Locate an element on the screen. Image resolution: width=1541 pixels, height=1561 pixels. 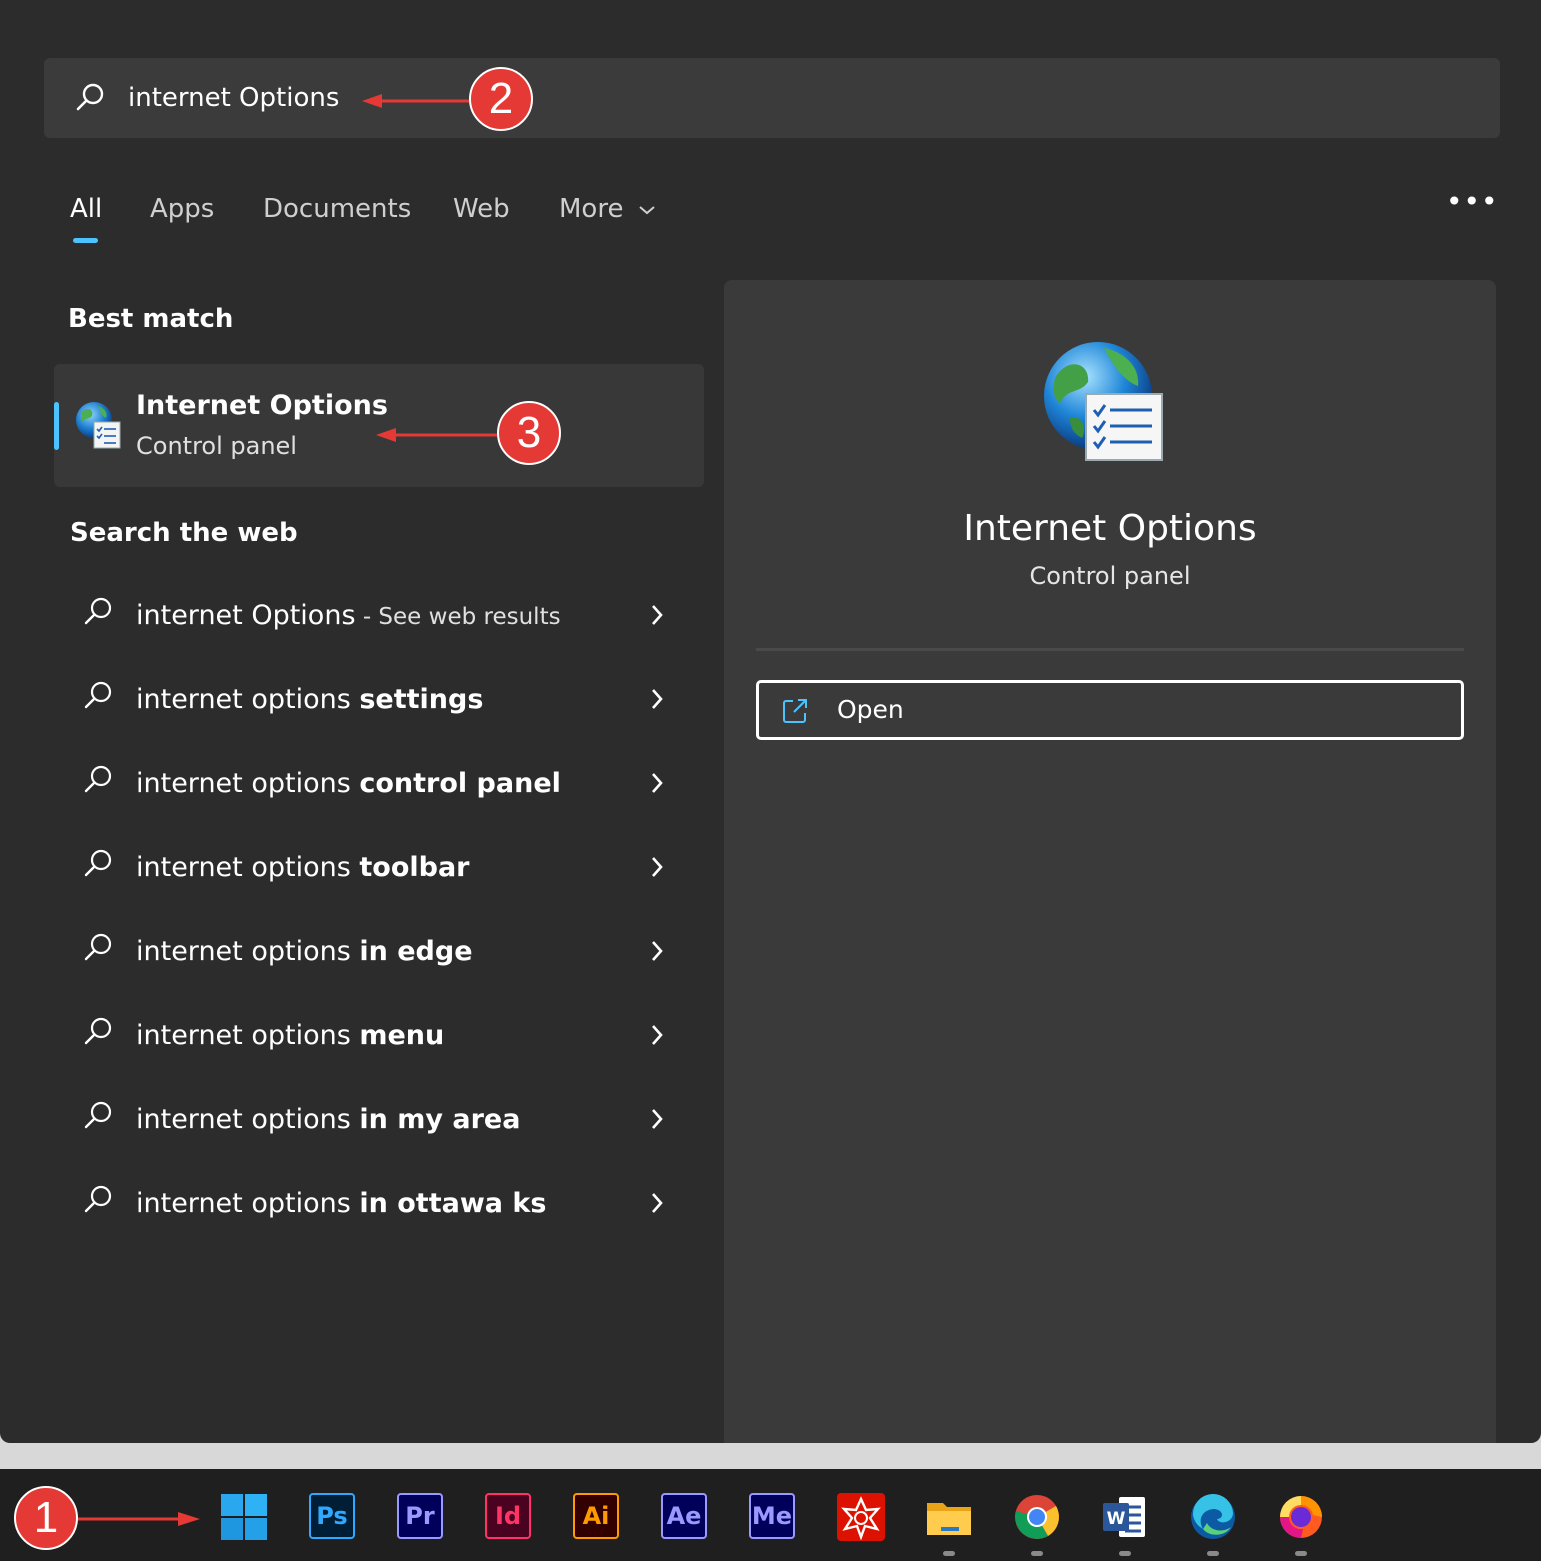
premiere-icon: Pr is located at coordinates (421, 1517).